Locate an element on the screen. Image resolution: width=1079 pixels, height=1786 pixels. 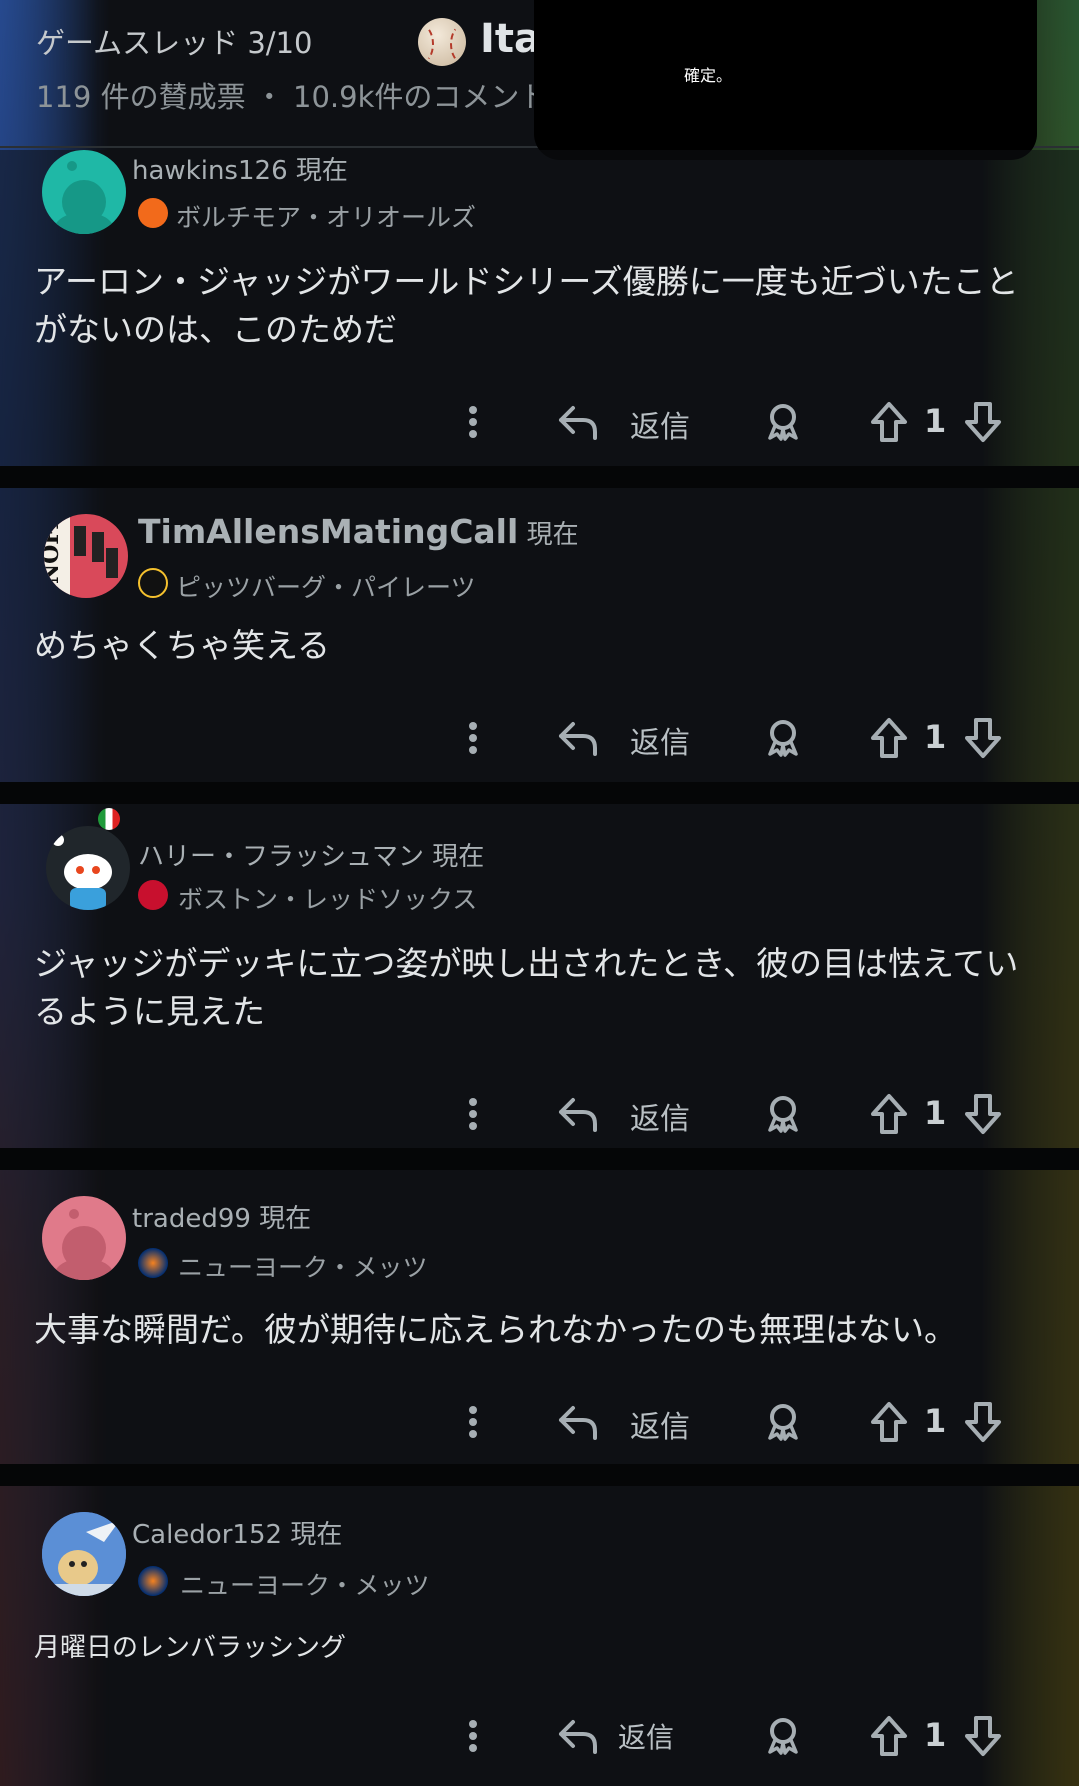
comment-username: ハリー・フラッシュマン 現在 is located at coordinates (311, 854).